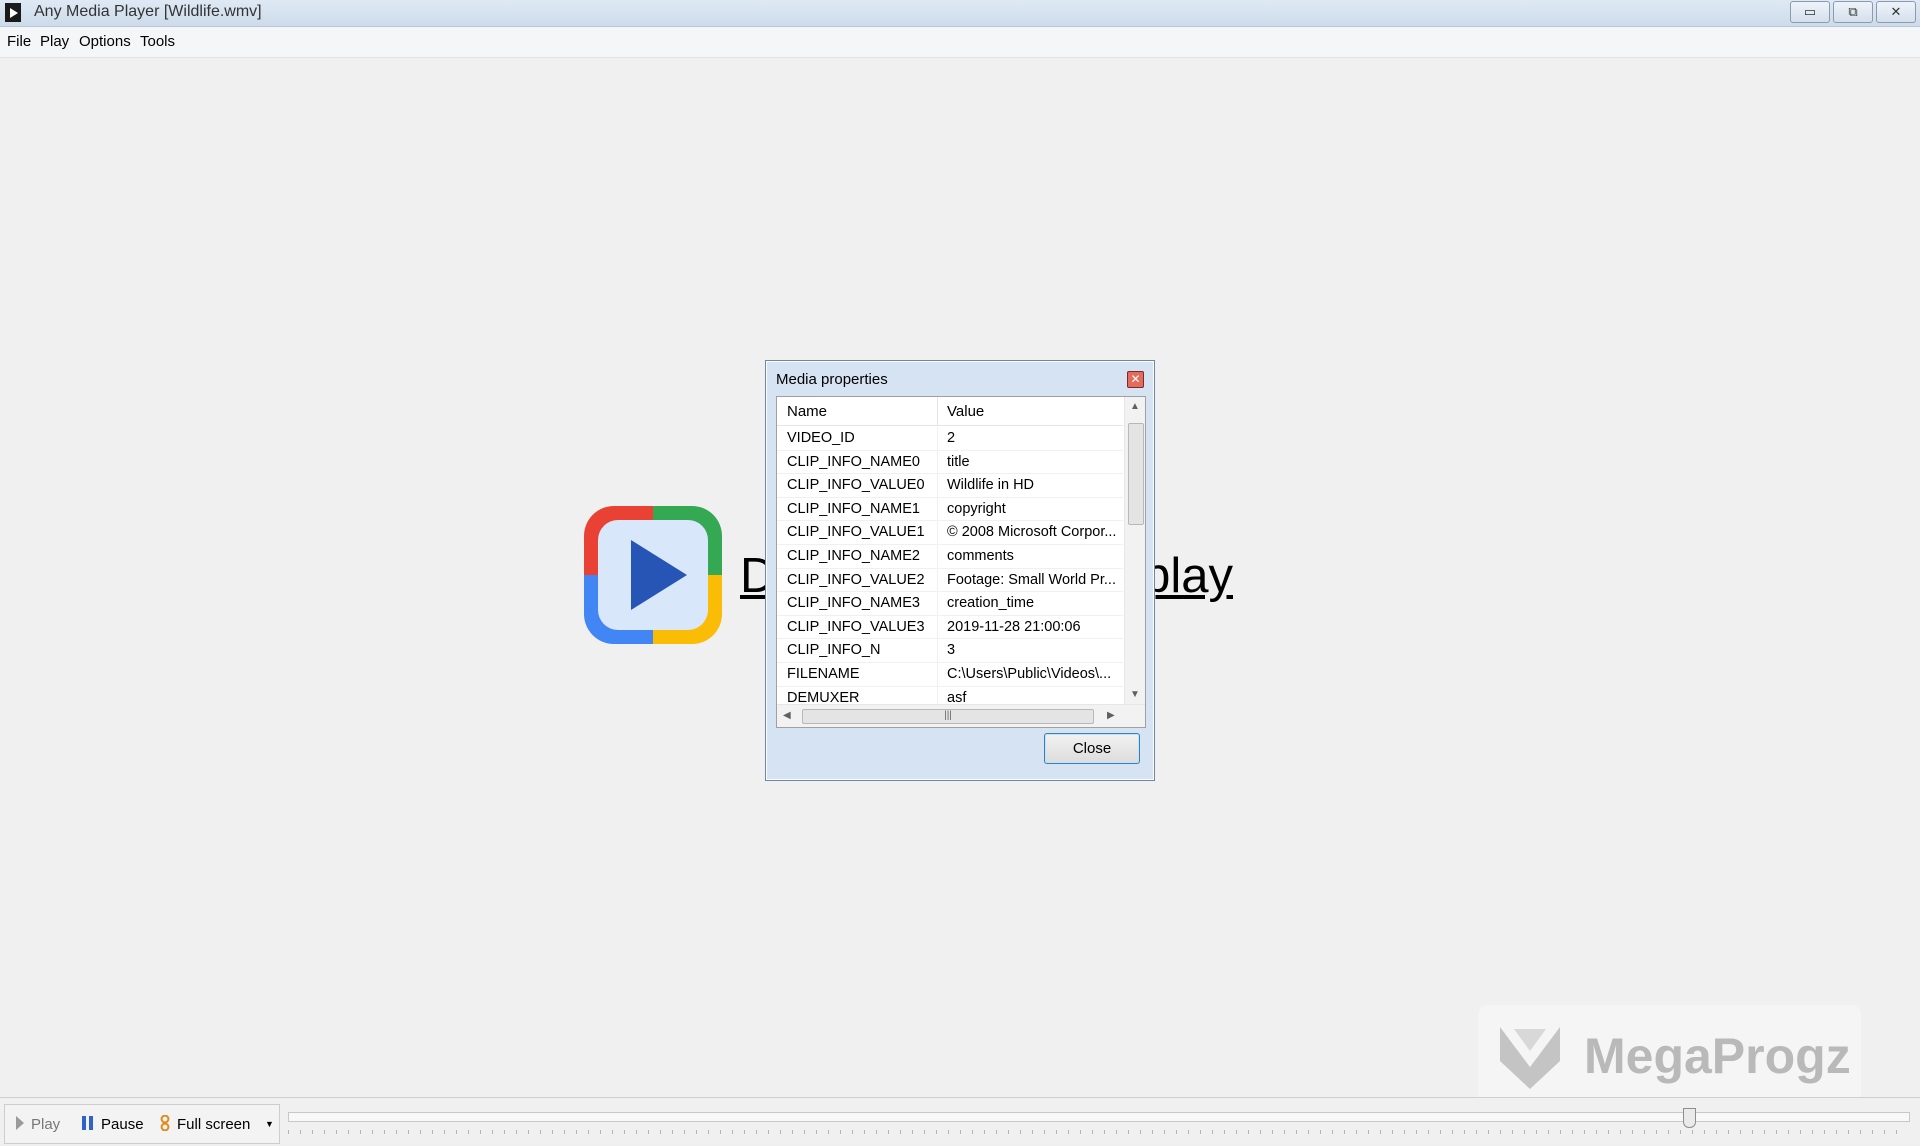  I want to click on title-bar: Any Media Player [Wildlife.wmv] ▭ ⧉ ✕, so click(960, 13).